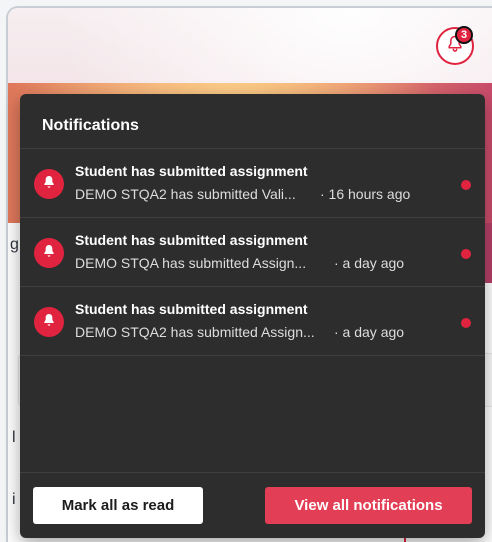 The image size is (492, 542). Describe the element at coordinates (118, 505) in the screenshot. I see `mark-all-read-button: Mark all as read` at that location.